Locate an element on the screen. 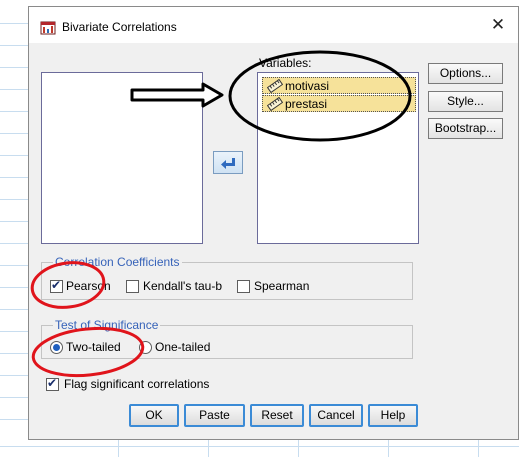 The height and width of the screenshot is (457, 519). variables-list: motivasi prestasi is located at coordinates (338, 158).